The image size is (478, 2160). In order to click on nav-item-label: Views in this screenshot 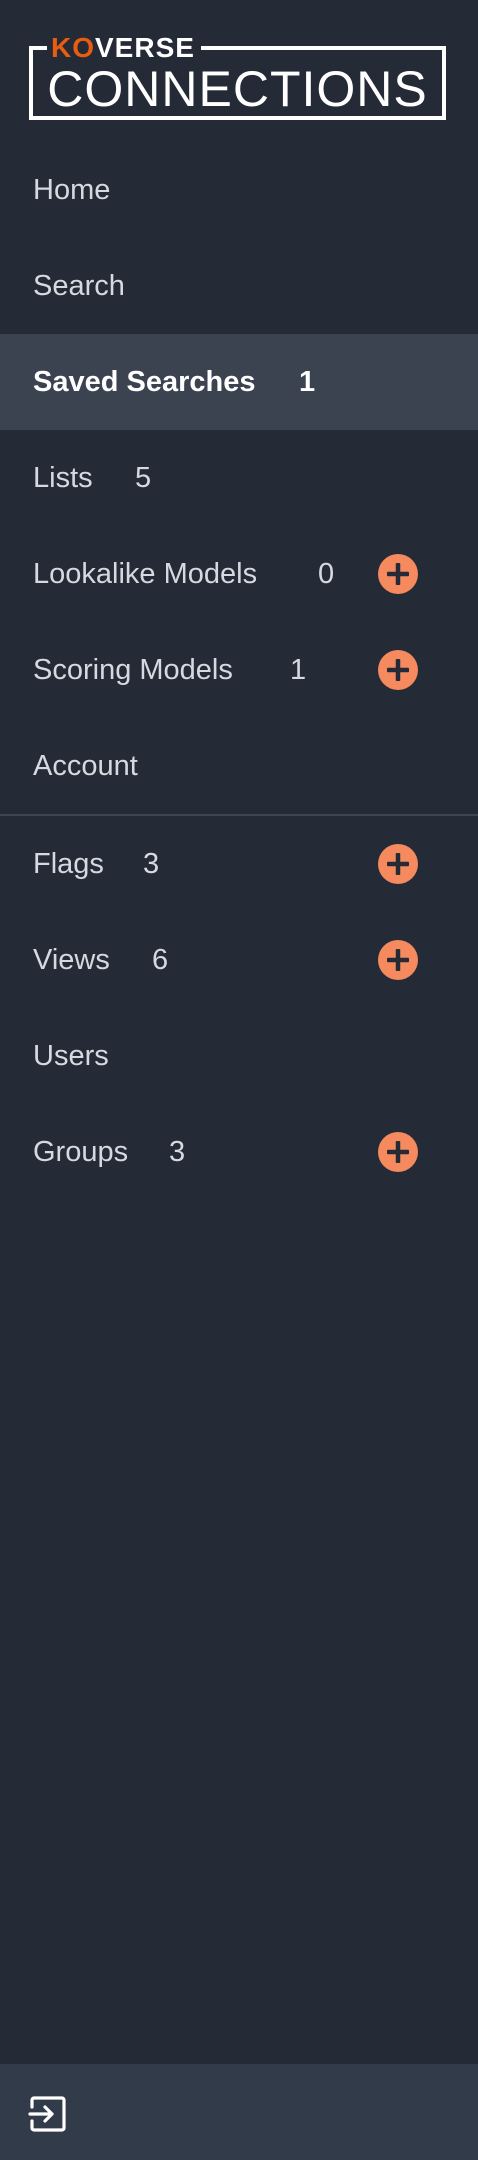, I will do `click(71, 959)`.